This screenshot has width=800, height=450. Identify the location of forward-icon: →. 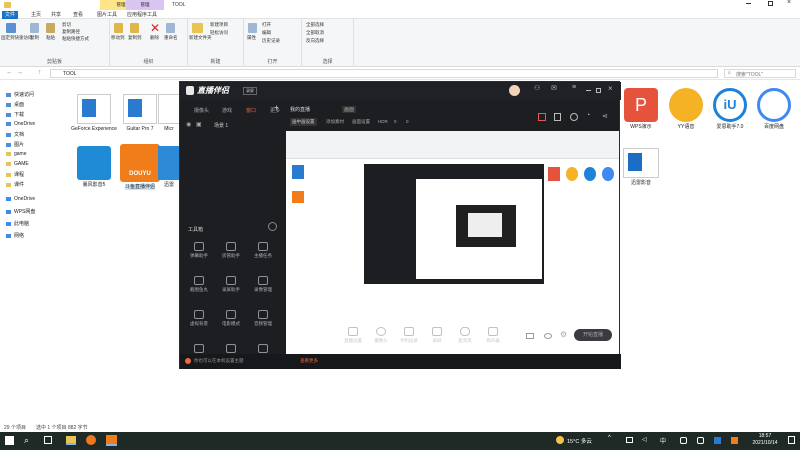
(19, 72).